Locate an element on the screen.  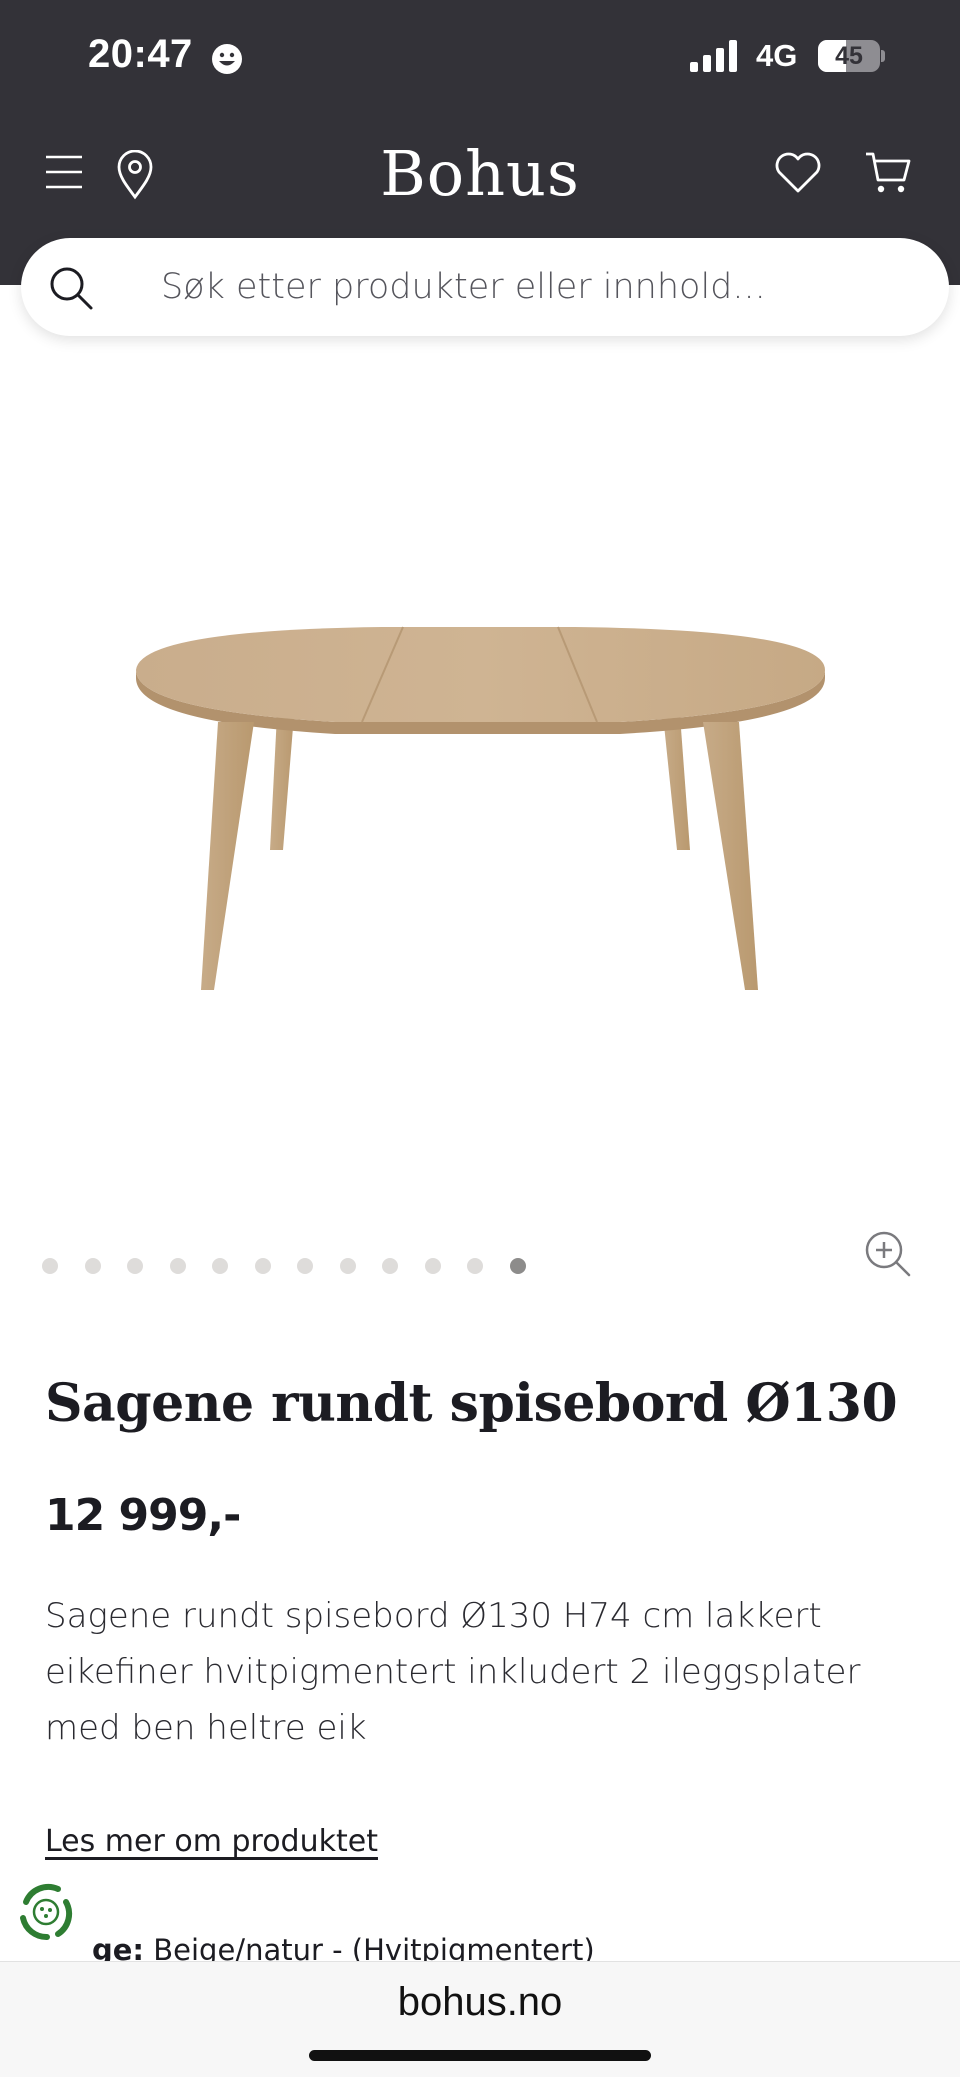
search-bar is located at coordinates (485, 287).